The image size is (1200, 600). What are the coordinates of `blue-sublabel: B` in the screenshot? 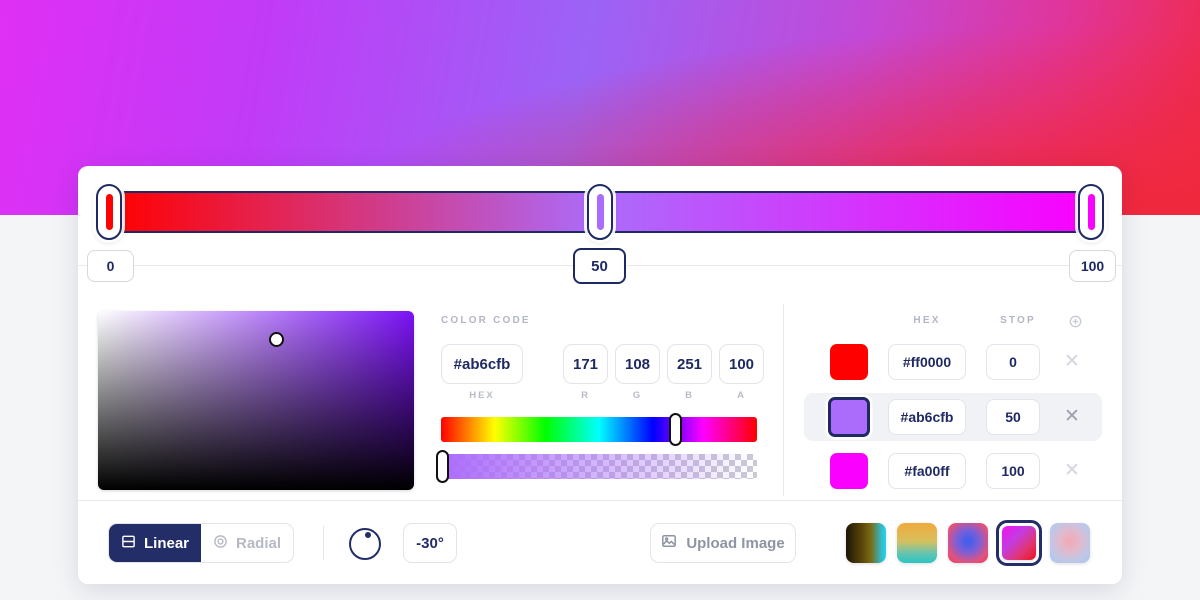 It's located at (689, 395).